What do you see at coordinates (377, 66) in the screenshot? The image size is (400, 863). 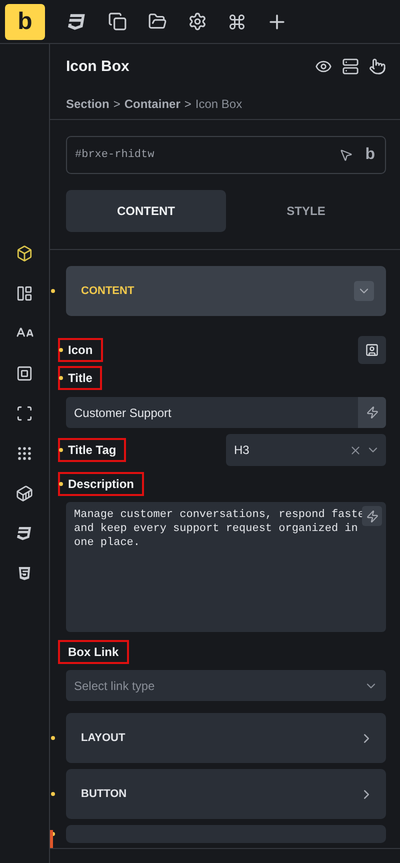 I see `pointer-icon` at bounding box center [377, 66].